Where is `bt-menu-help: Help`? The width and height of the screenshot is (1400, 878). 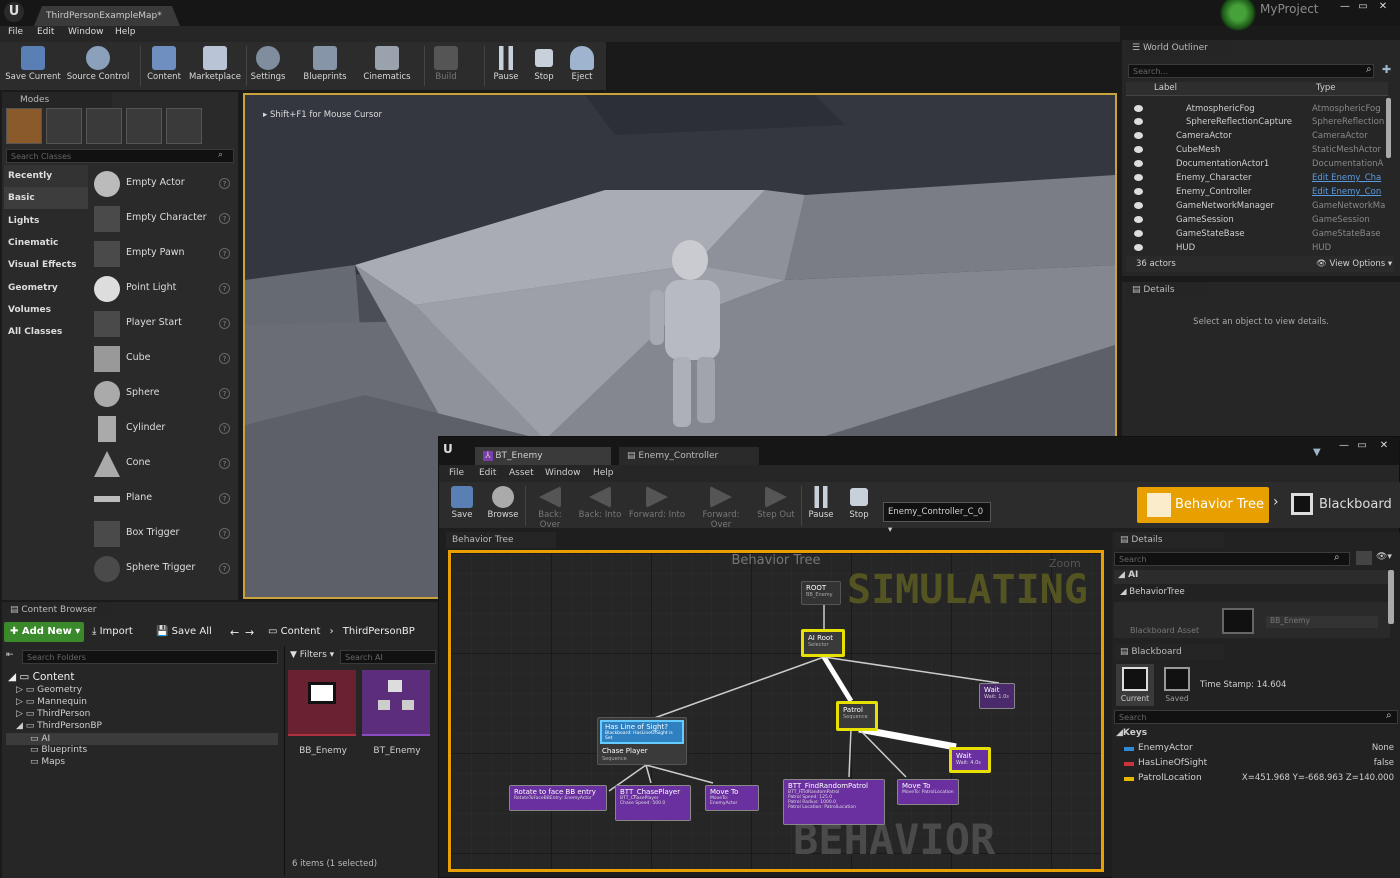
bt-menu-help: Help is located at coordinates (603, 473).